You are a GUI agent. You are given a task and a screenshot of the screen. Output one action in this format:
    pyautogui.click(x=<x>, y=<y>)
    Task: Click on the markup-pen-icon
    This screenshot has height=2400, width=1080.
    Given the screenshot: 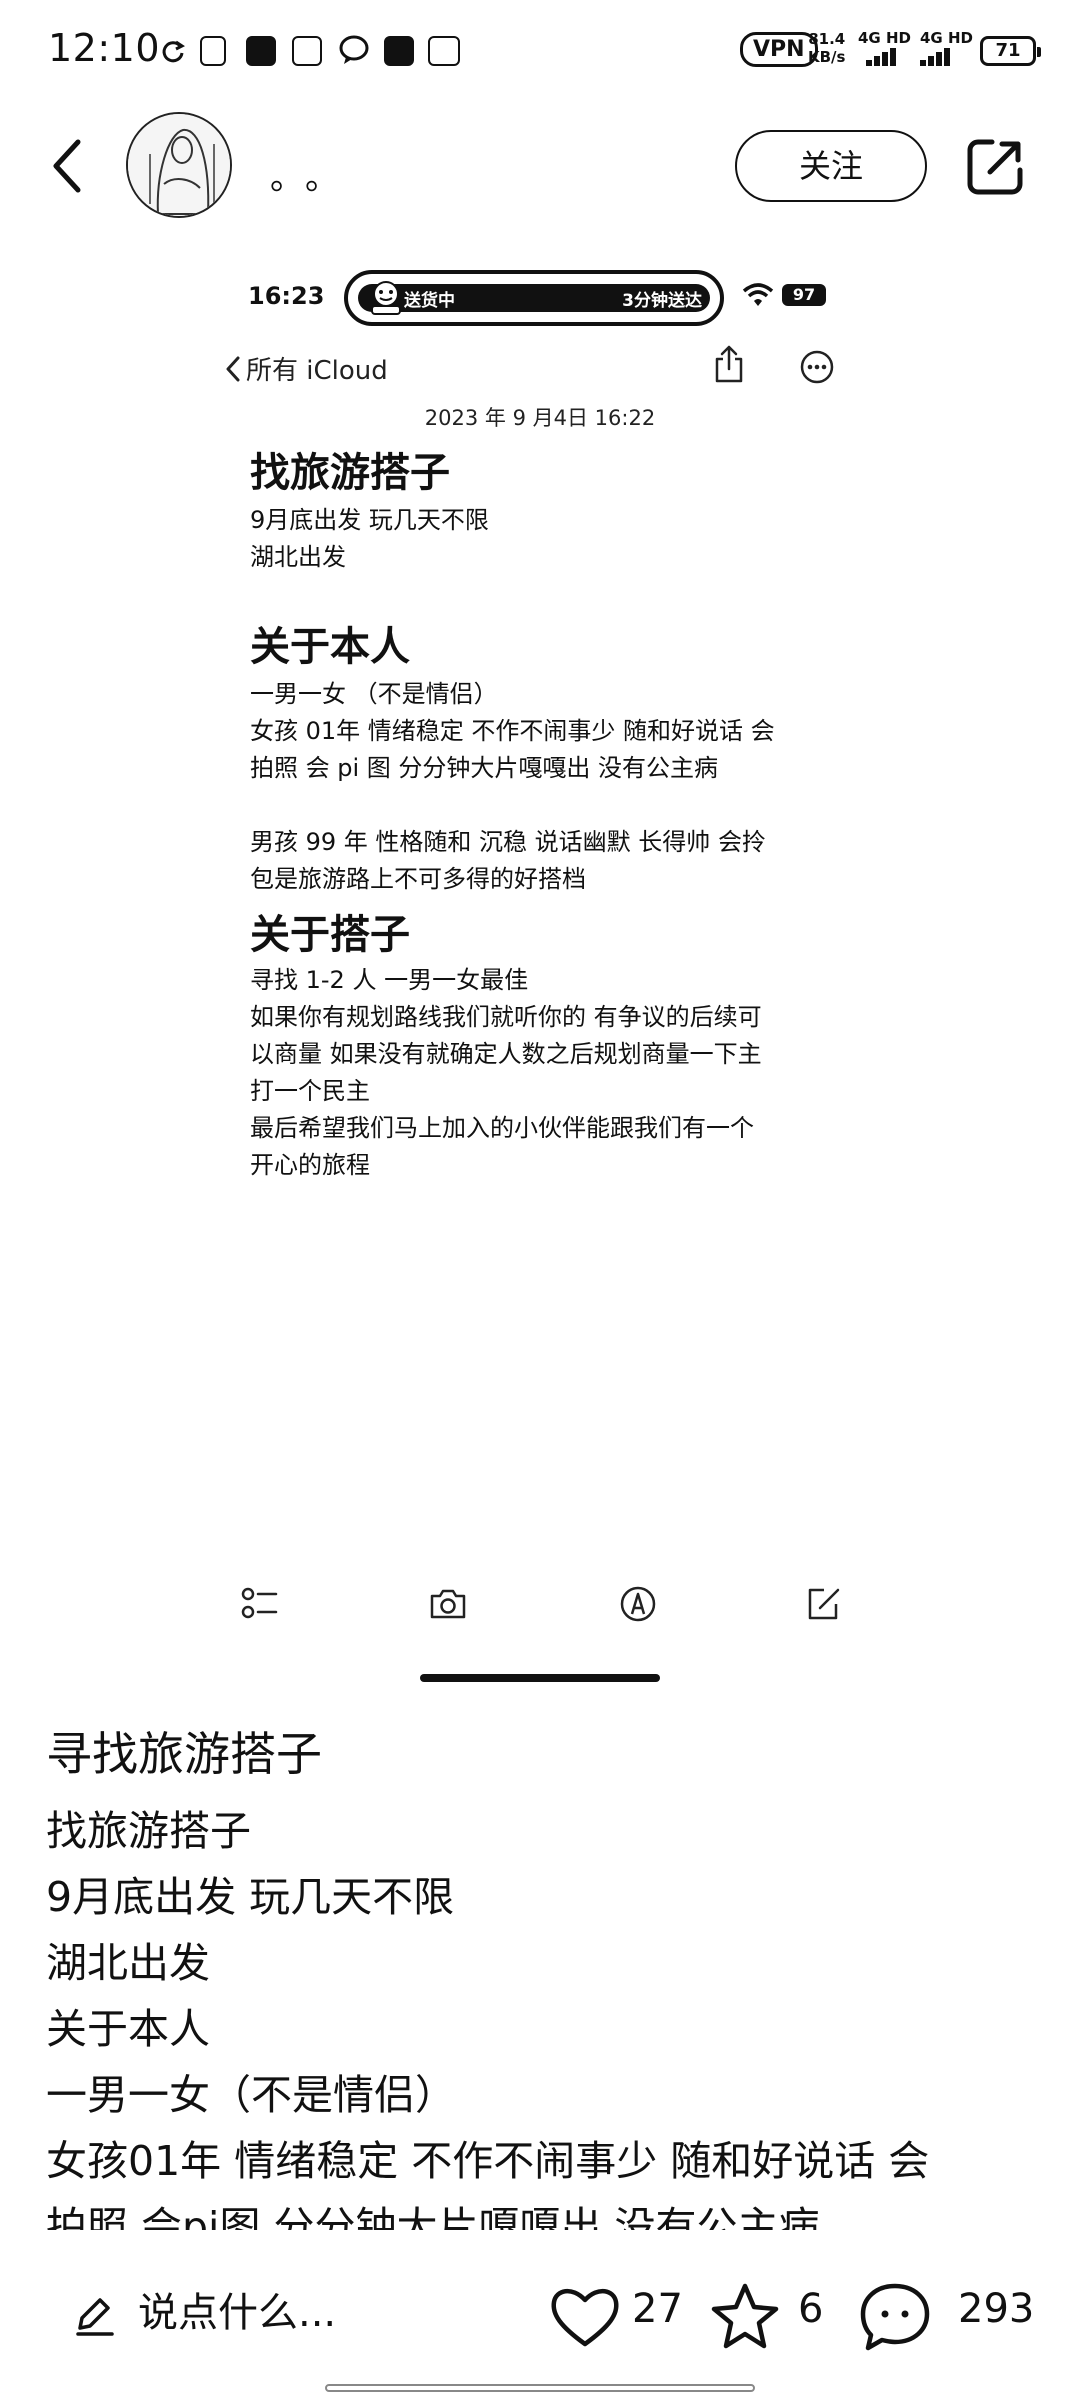 What is the action you would take?
    pyautogui.click(x=638, y=1604)
    